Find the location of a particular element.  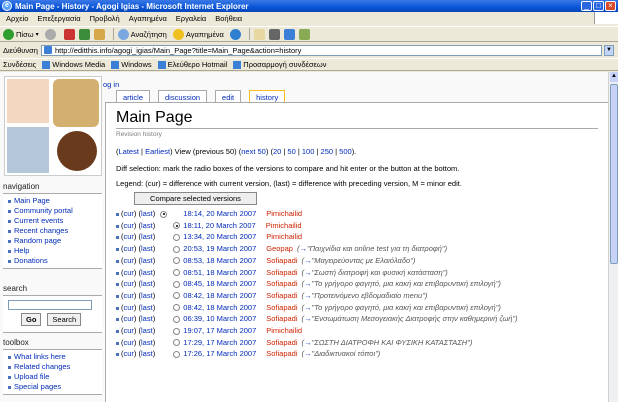

page-size-link: 500 is located at coordinates (345, 151).